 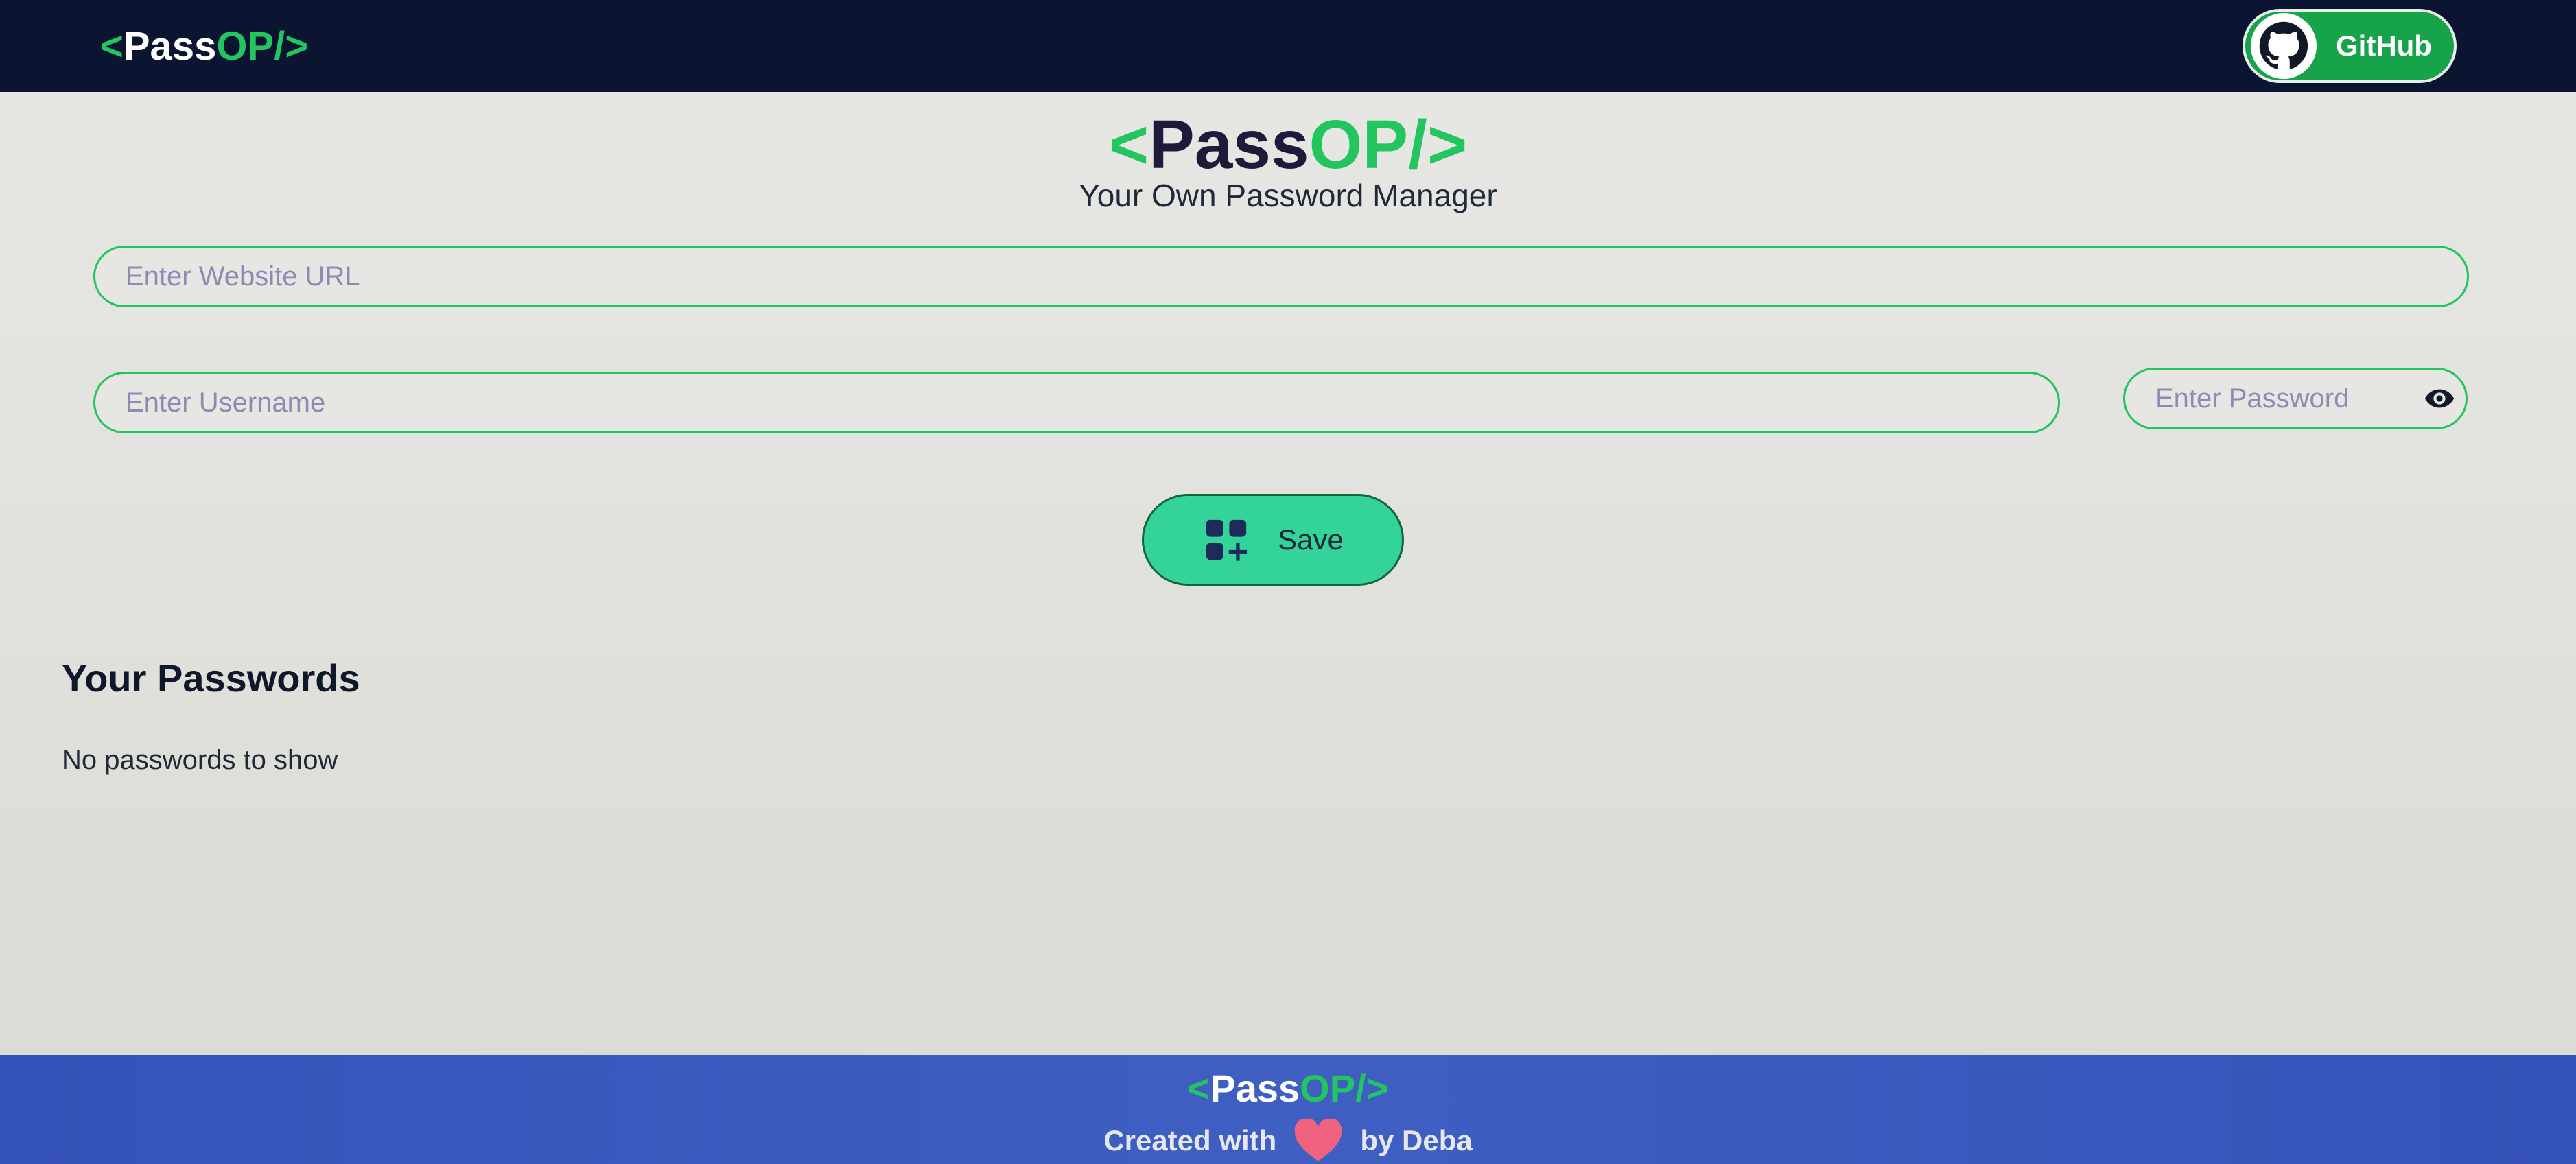 What do you see at coordinates (1288, 46) in the screenshot?
I see `navbar: < Pass OP/ > GitHub` at bounding box center [1288, 46].